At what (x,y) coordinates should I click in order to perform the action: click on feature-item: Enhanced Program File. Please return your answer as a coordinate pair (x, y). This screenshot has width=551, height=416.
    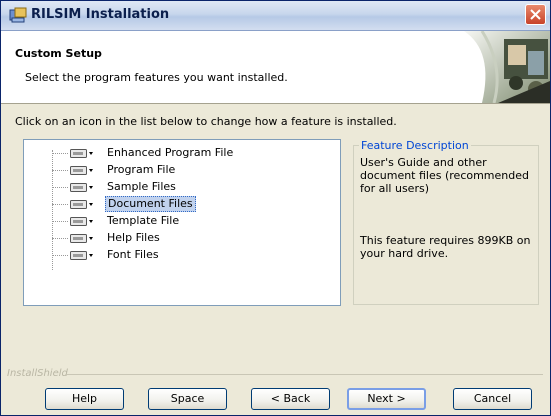
    Looking at the image, I should click on (192, 153).